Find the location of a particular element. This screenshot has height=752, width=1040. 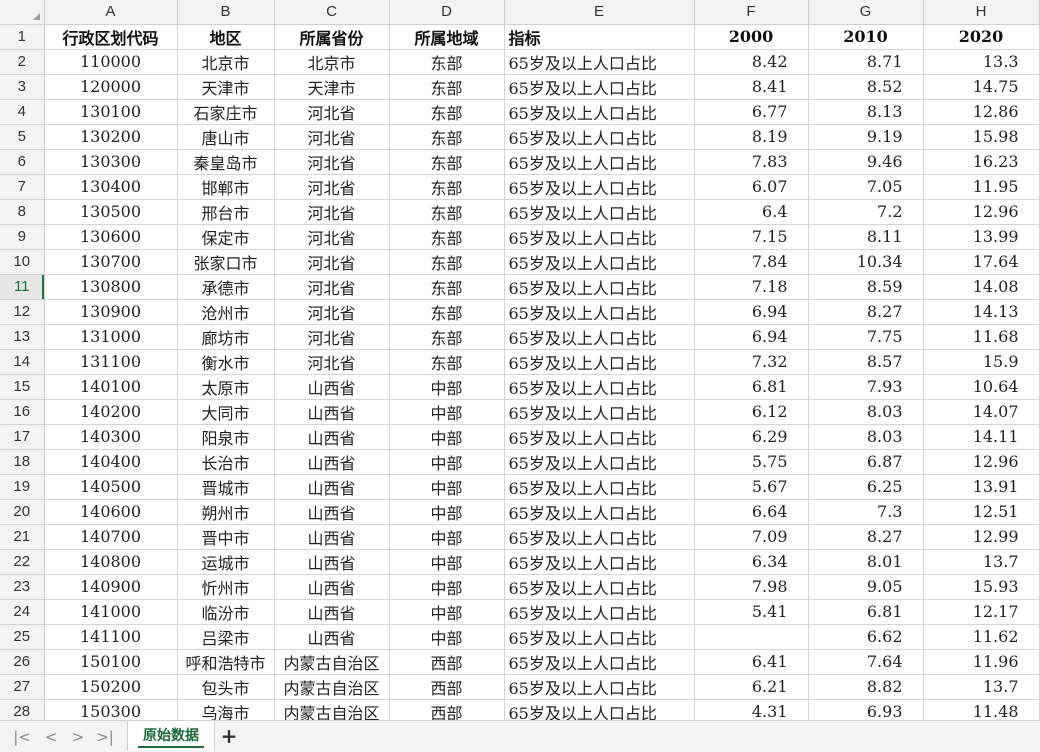

cell-h15: 10.64 is located at coordinates (981, 387).